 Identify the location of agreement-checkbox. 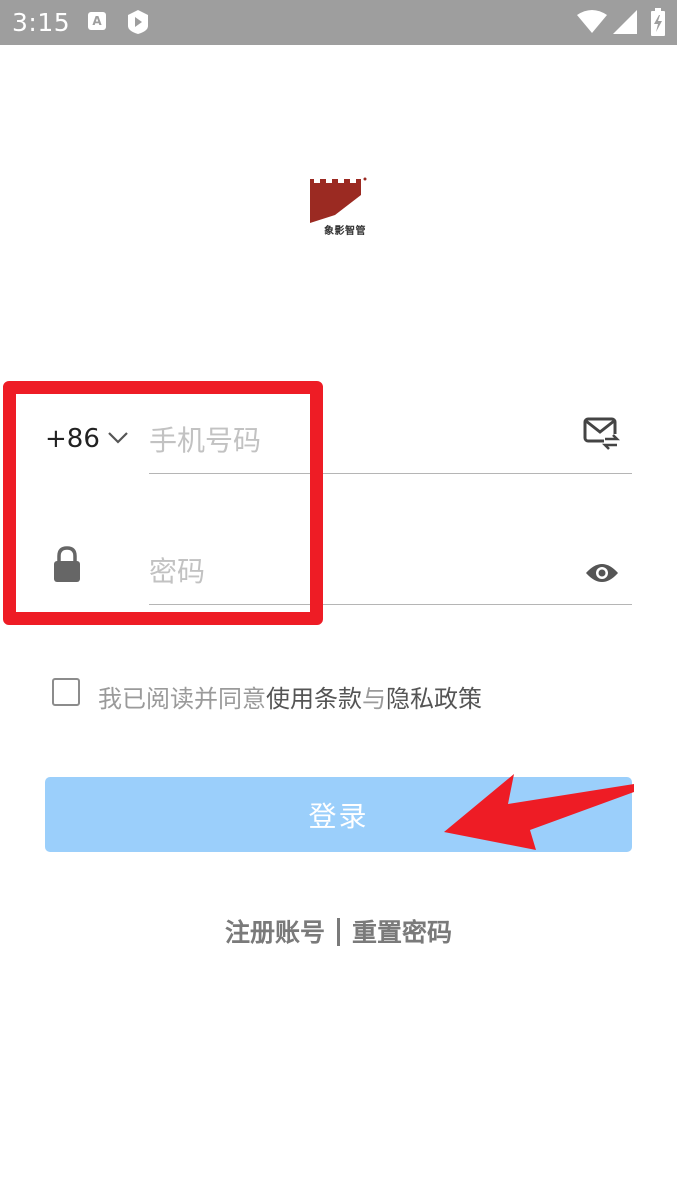
(66, 692).